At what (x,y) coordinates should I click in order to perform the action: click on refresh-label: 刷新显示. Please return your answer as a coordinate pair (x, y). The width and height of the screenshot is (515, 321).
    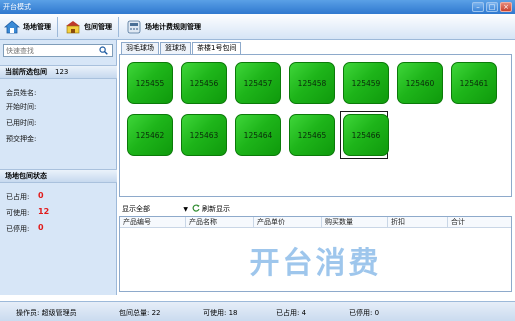
    Looking at the image, I should click on (216, 209).